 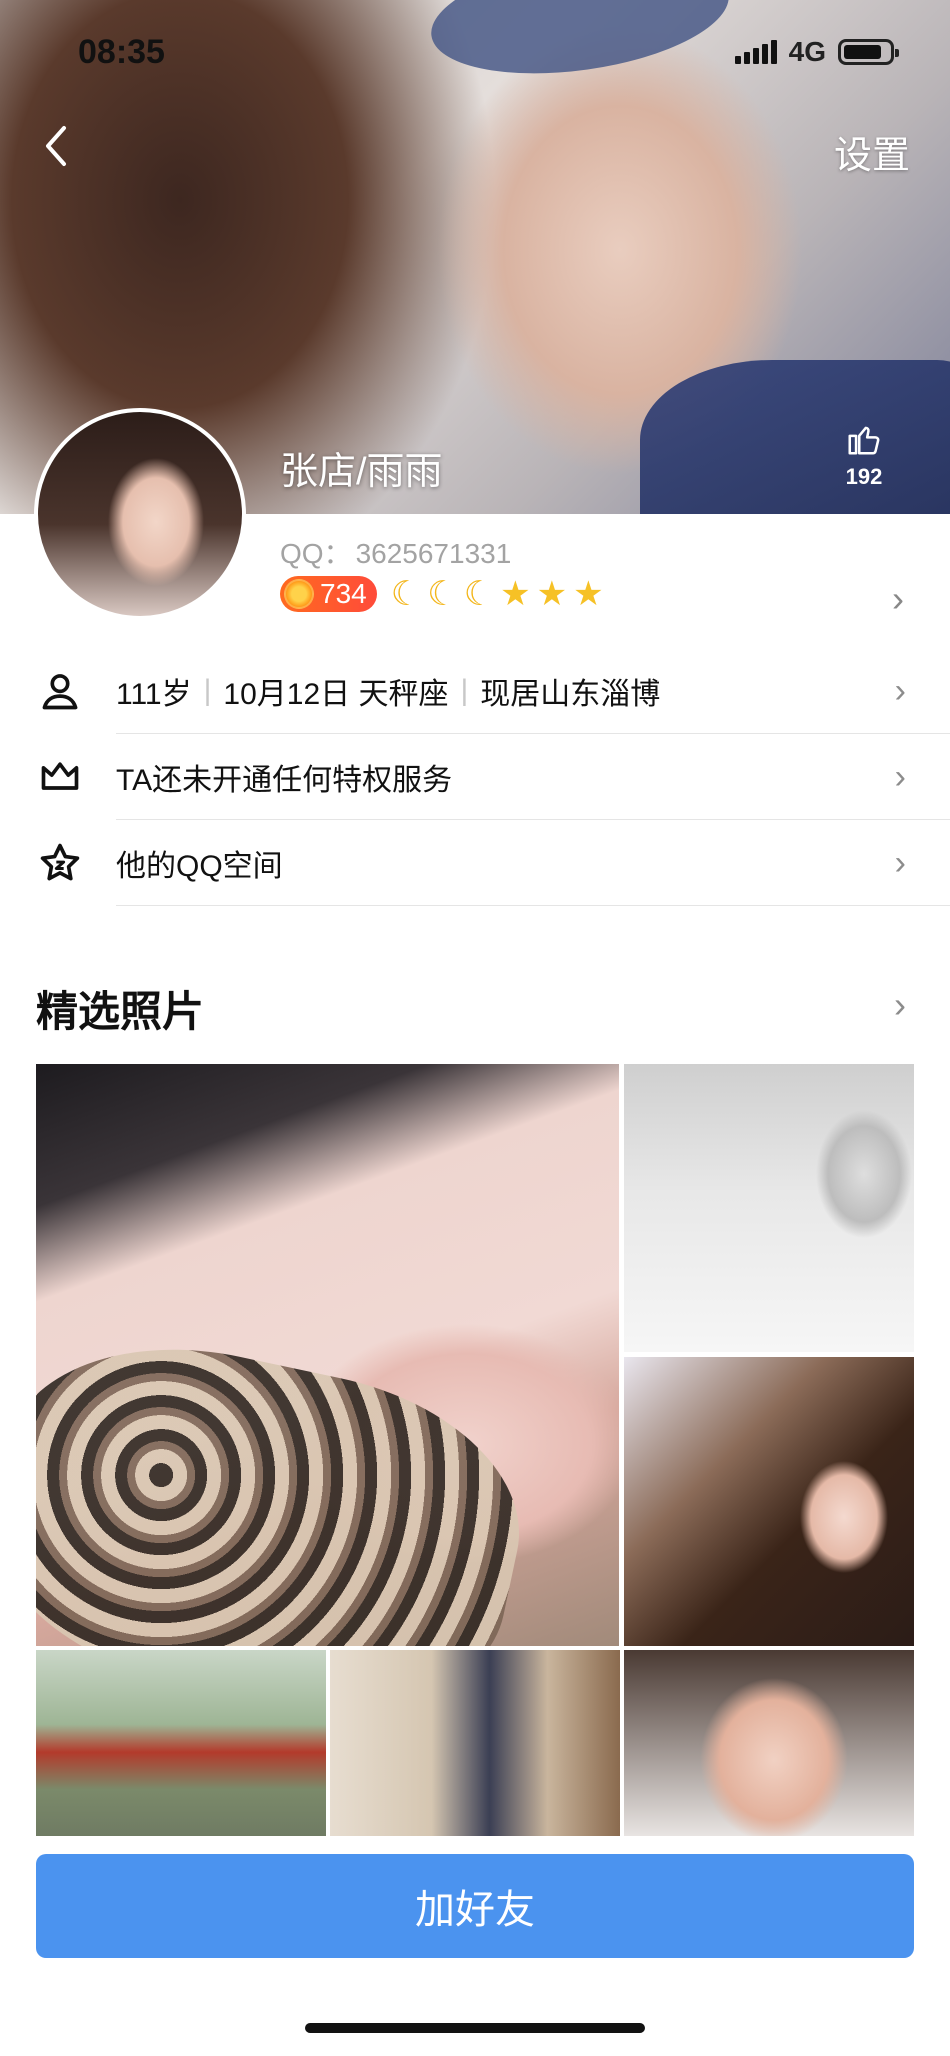 I want to click on level-value: 734, so click(x=343, y=593).